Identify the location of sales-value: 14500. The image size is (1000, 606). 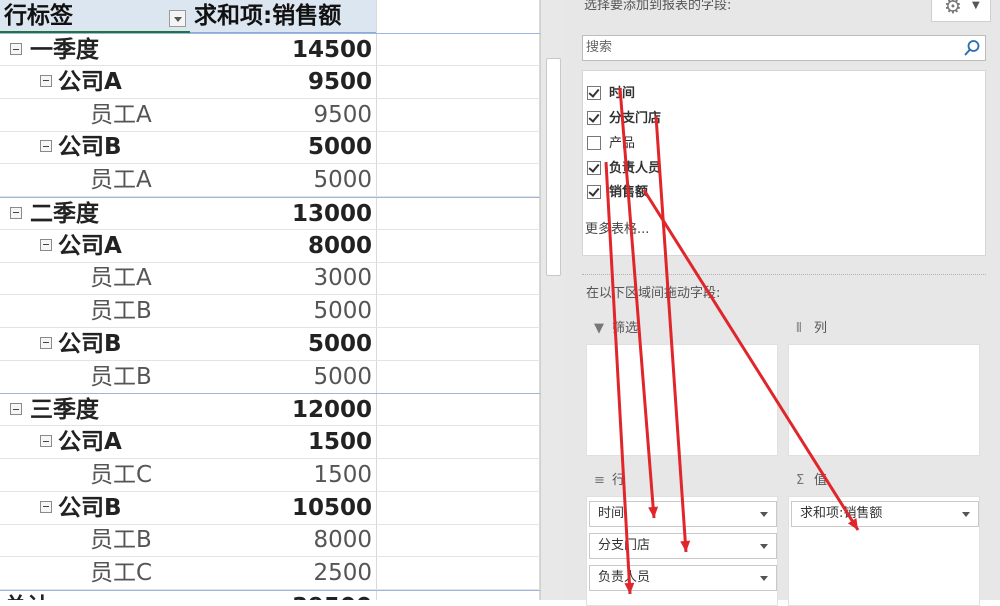
(331, 50).